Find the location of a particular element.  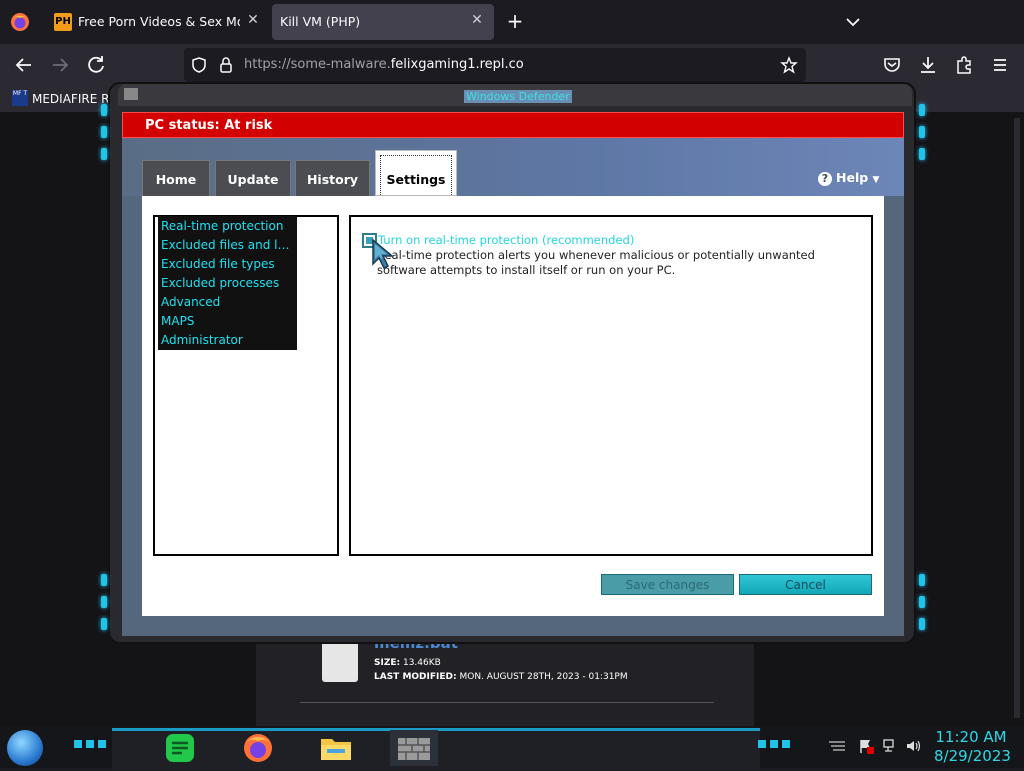

url-domain: felixgaming1.repl.co is located at coordinates (457, 64).